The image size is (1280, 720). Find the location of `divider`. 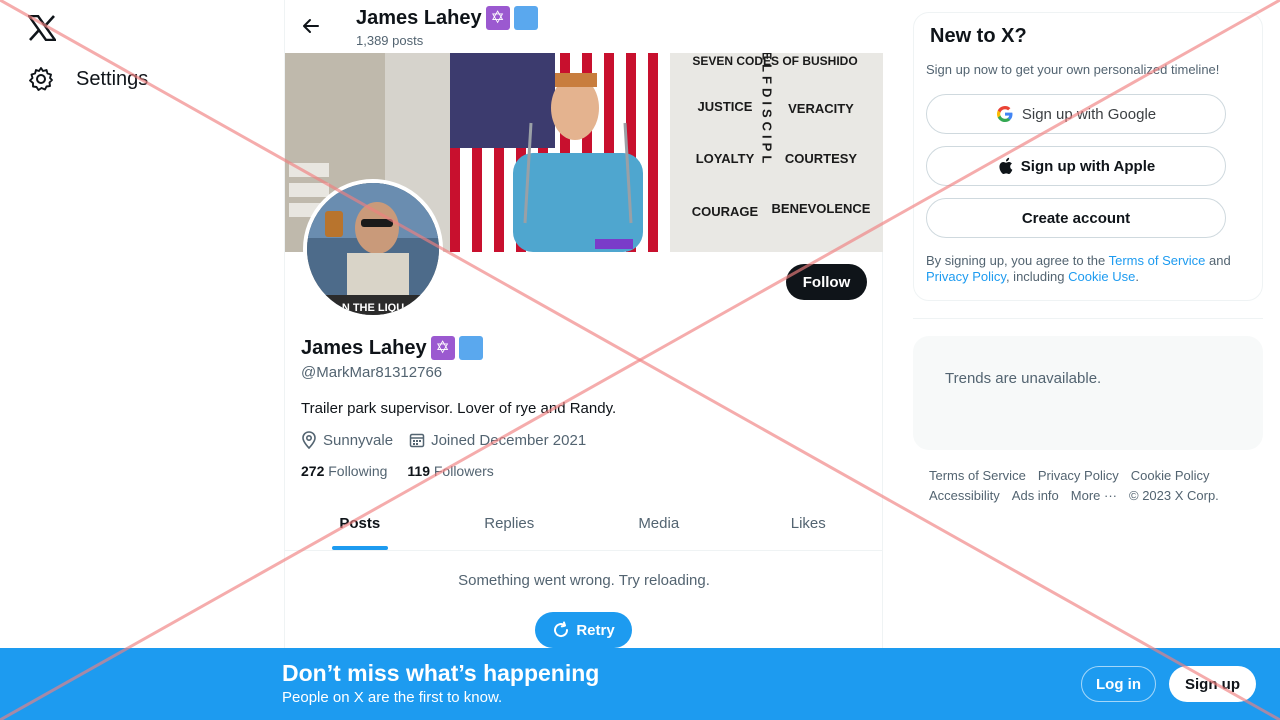

divider is located at coordinates (1088, 318).